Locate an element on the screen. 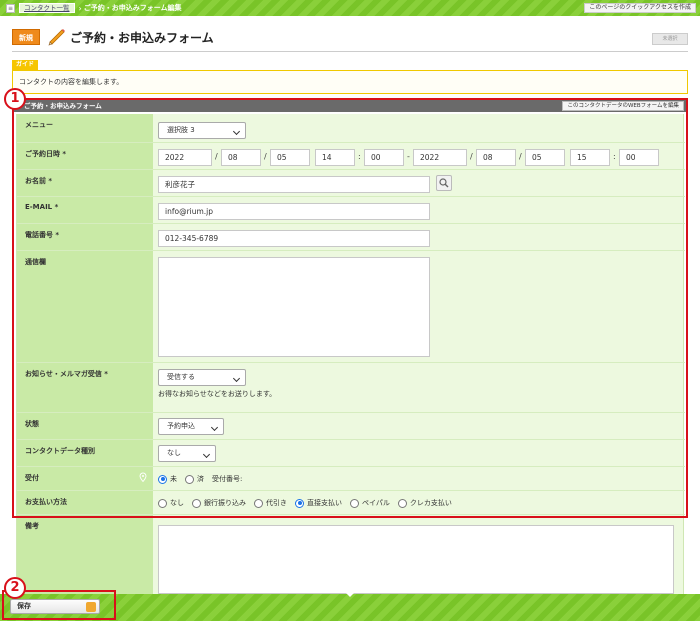 The width and height of the screenshot is (700, 621). row-reception: 受付 未 済 受付番号: is located at coordinates (351, 479).